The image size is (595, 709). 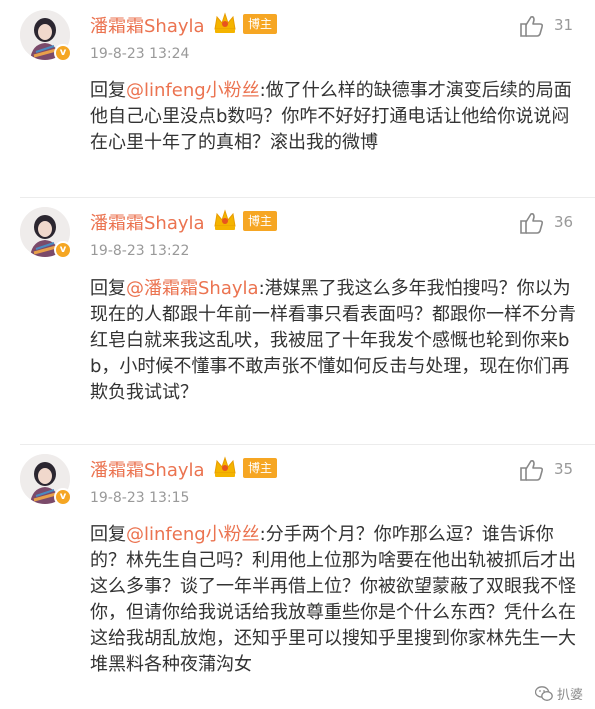 I want to click on like-count: 36, so click(x=564, y=222).